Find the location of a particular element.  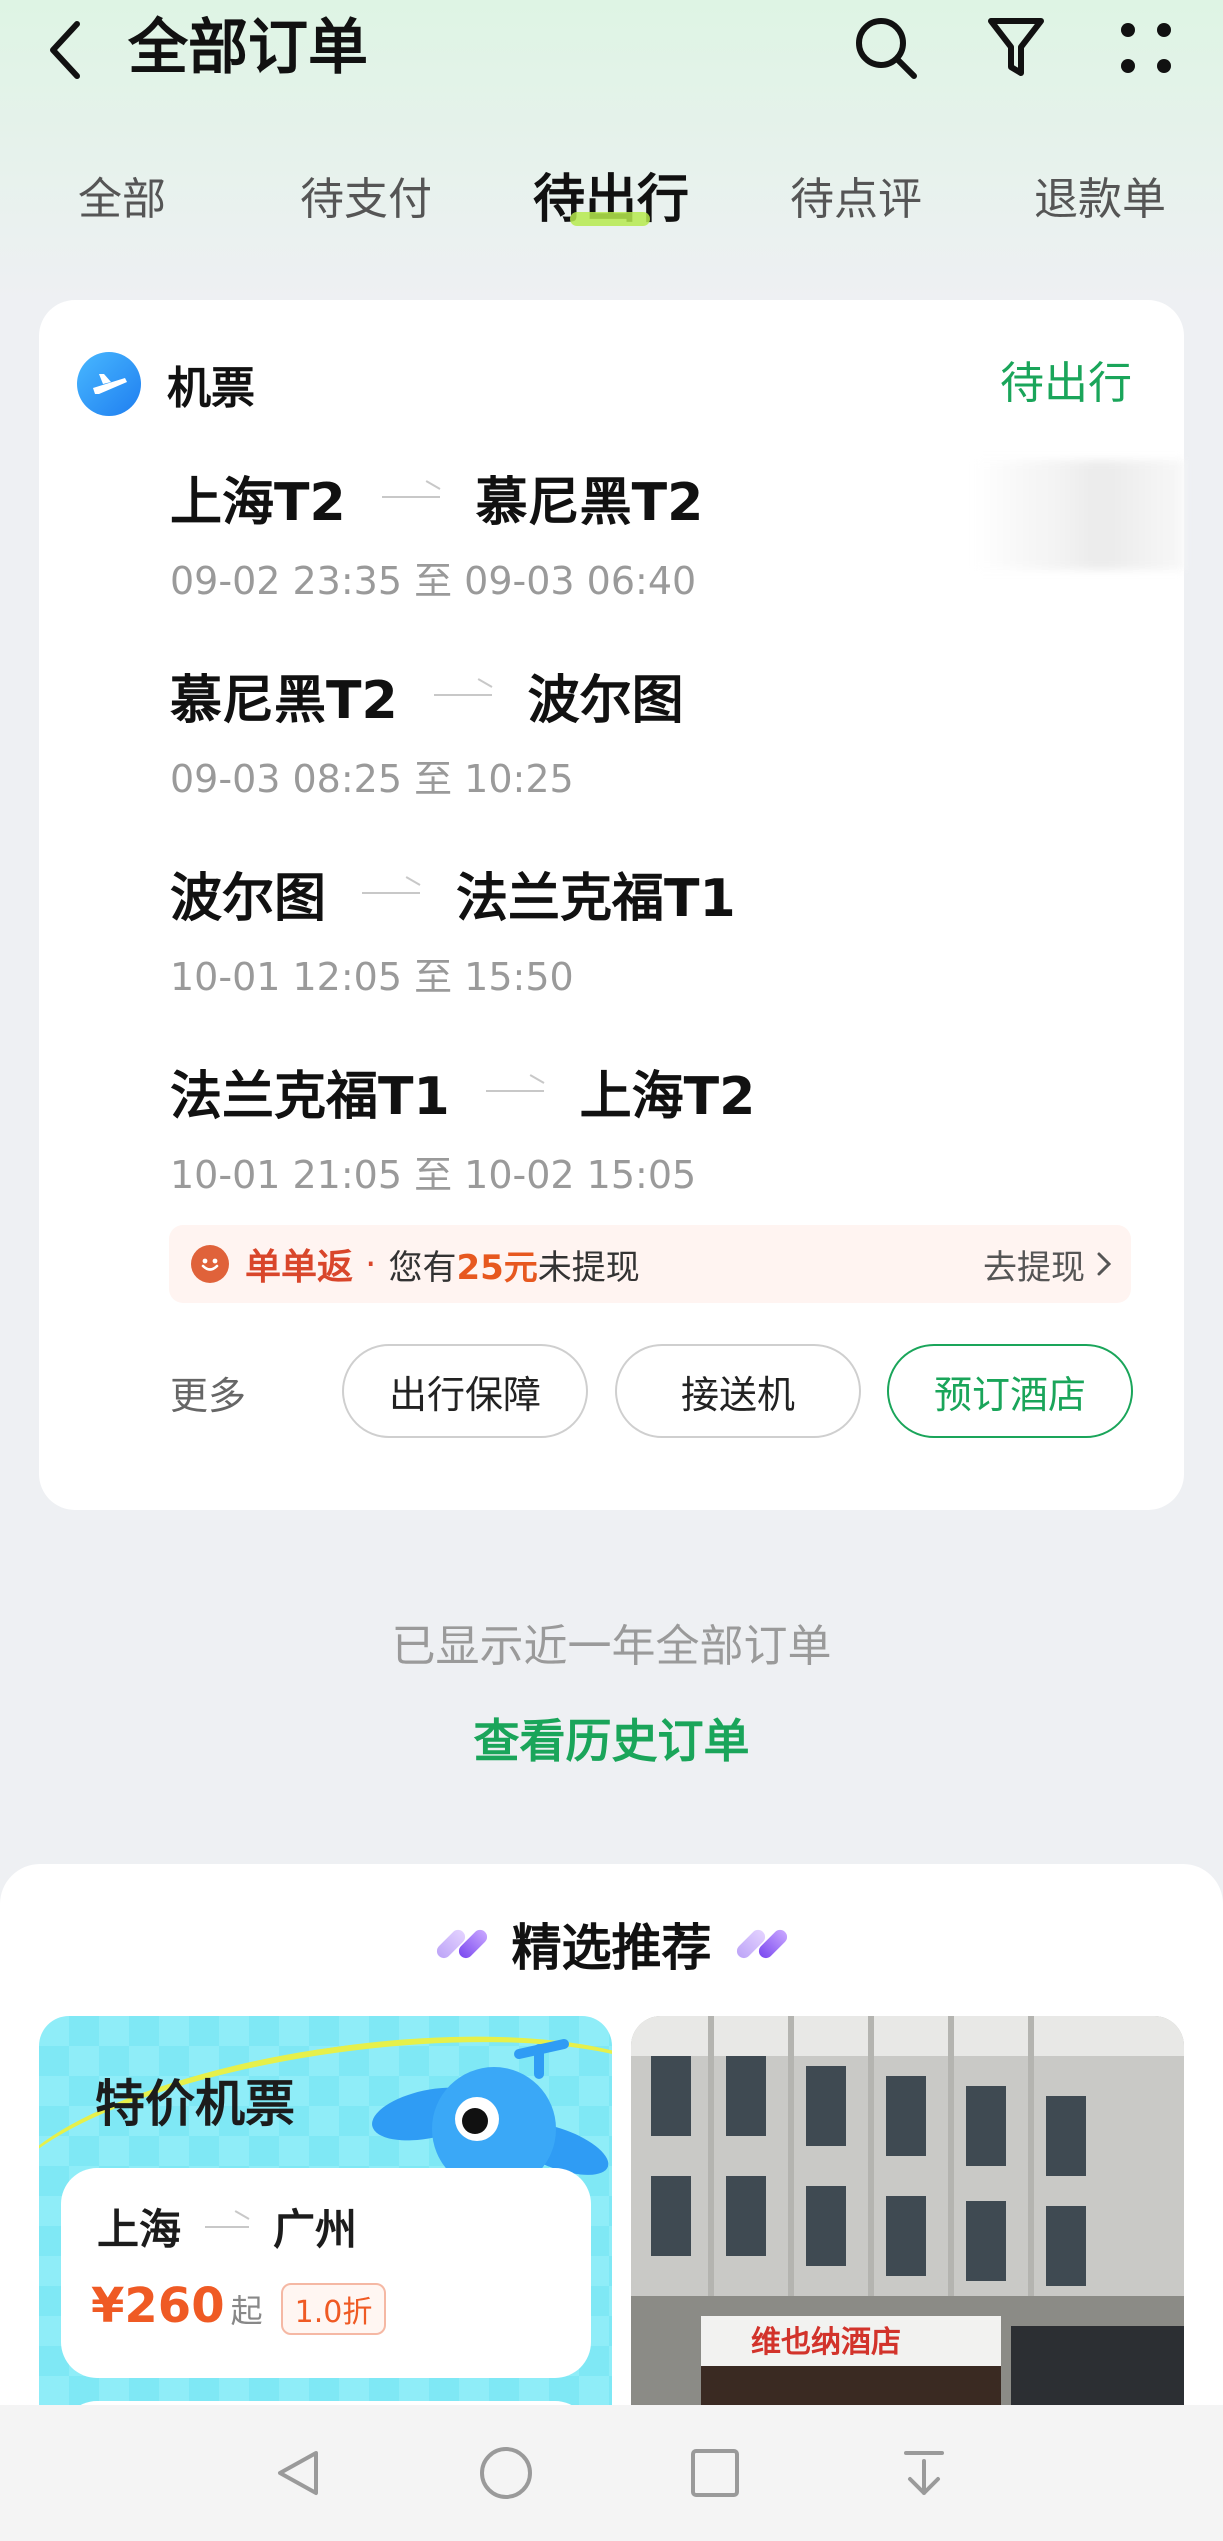

deal-from: 上海 is located at coordinates (139, 2229).